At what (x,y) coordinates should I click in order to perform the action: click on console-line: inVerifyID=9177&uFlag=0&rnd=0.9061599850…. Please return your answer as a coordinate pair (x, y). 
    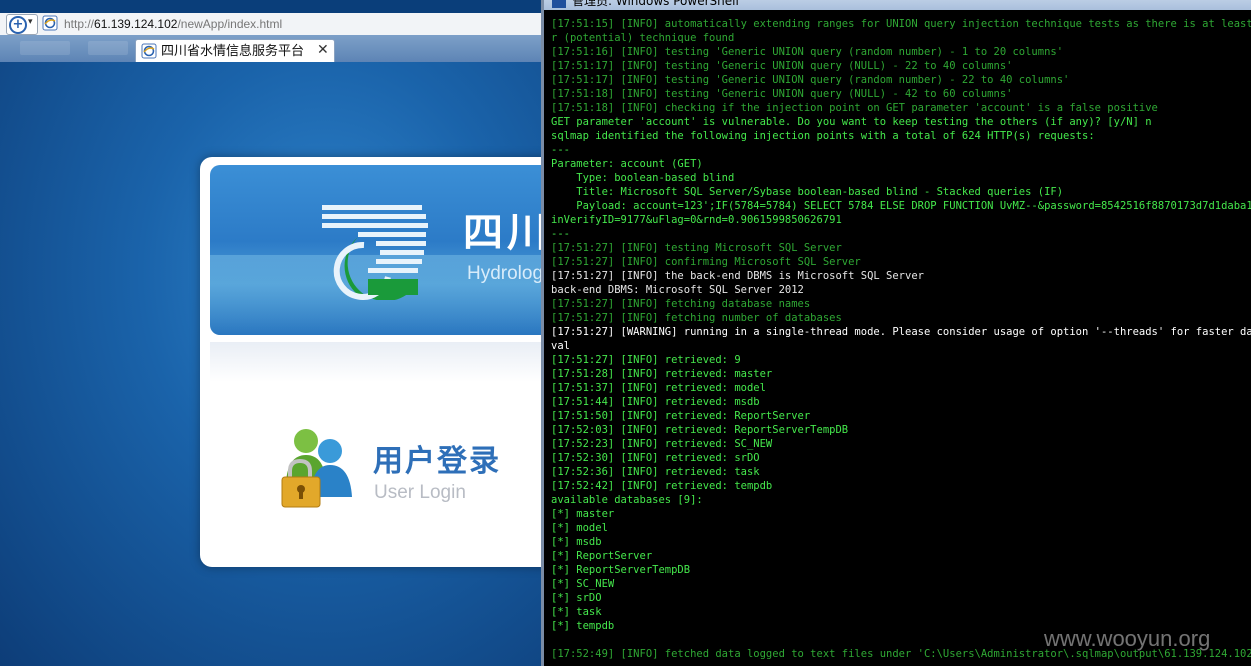
    Looking at the image, I should click on (696, 220).